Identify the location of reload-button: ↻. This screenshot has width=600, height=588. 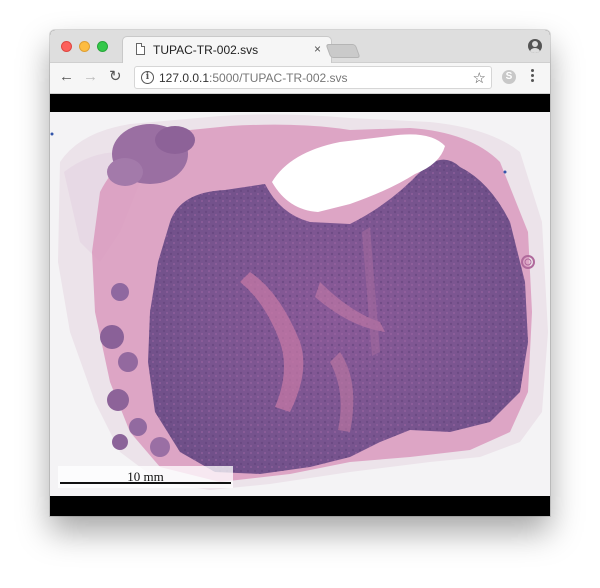
(115, 77).